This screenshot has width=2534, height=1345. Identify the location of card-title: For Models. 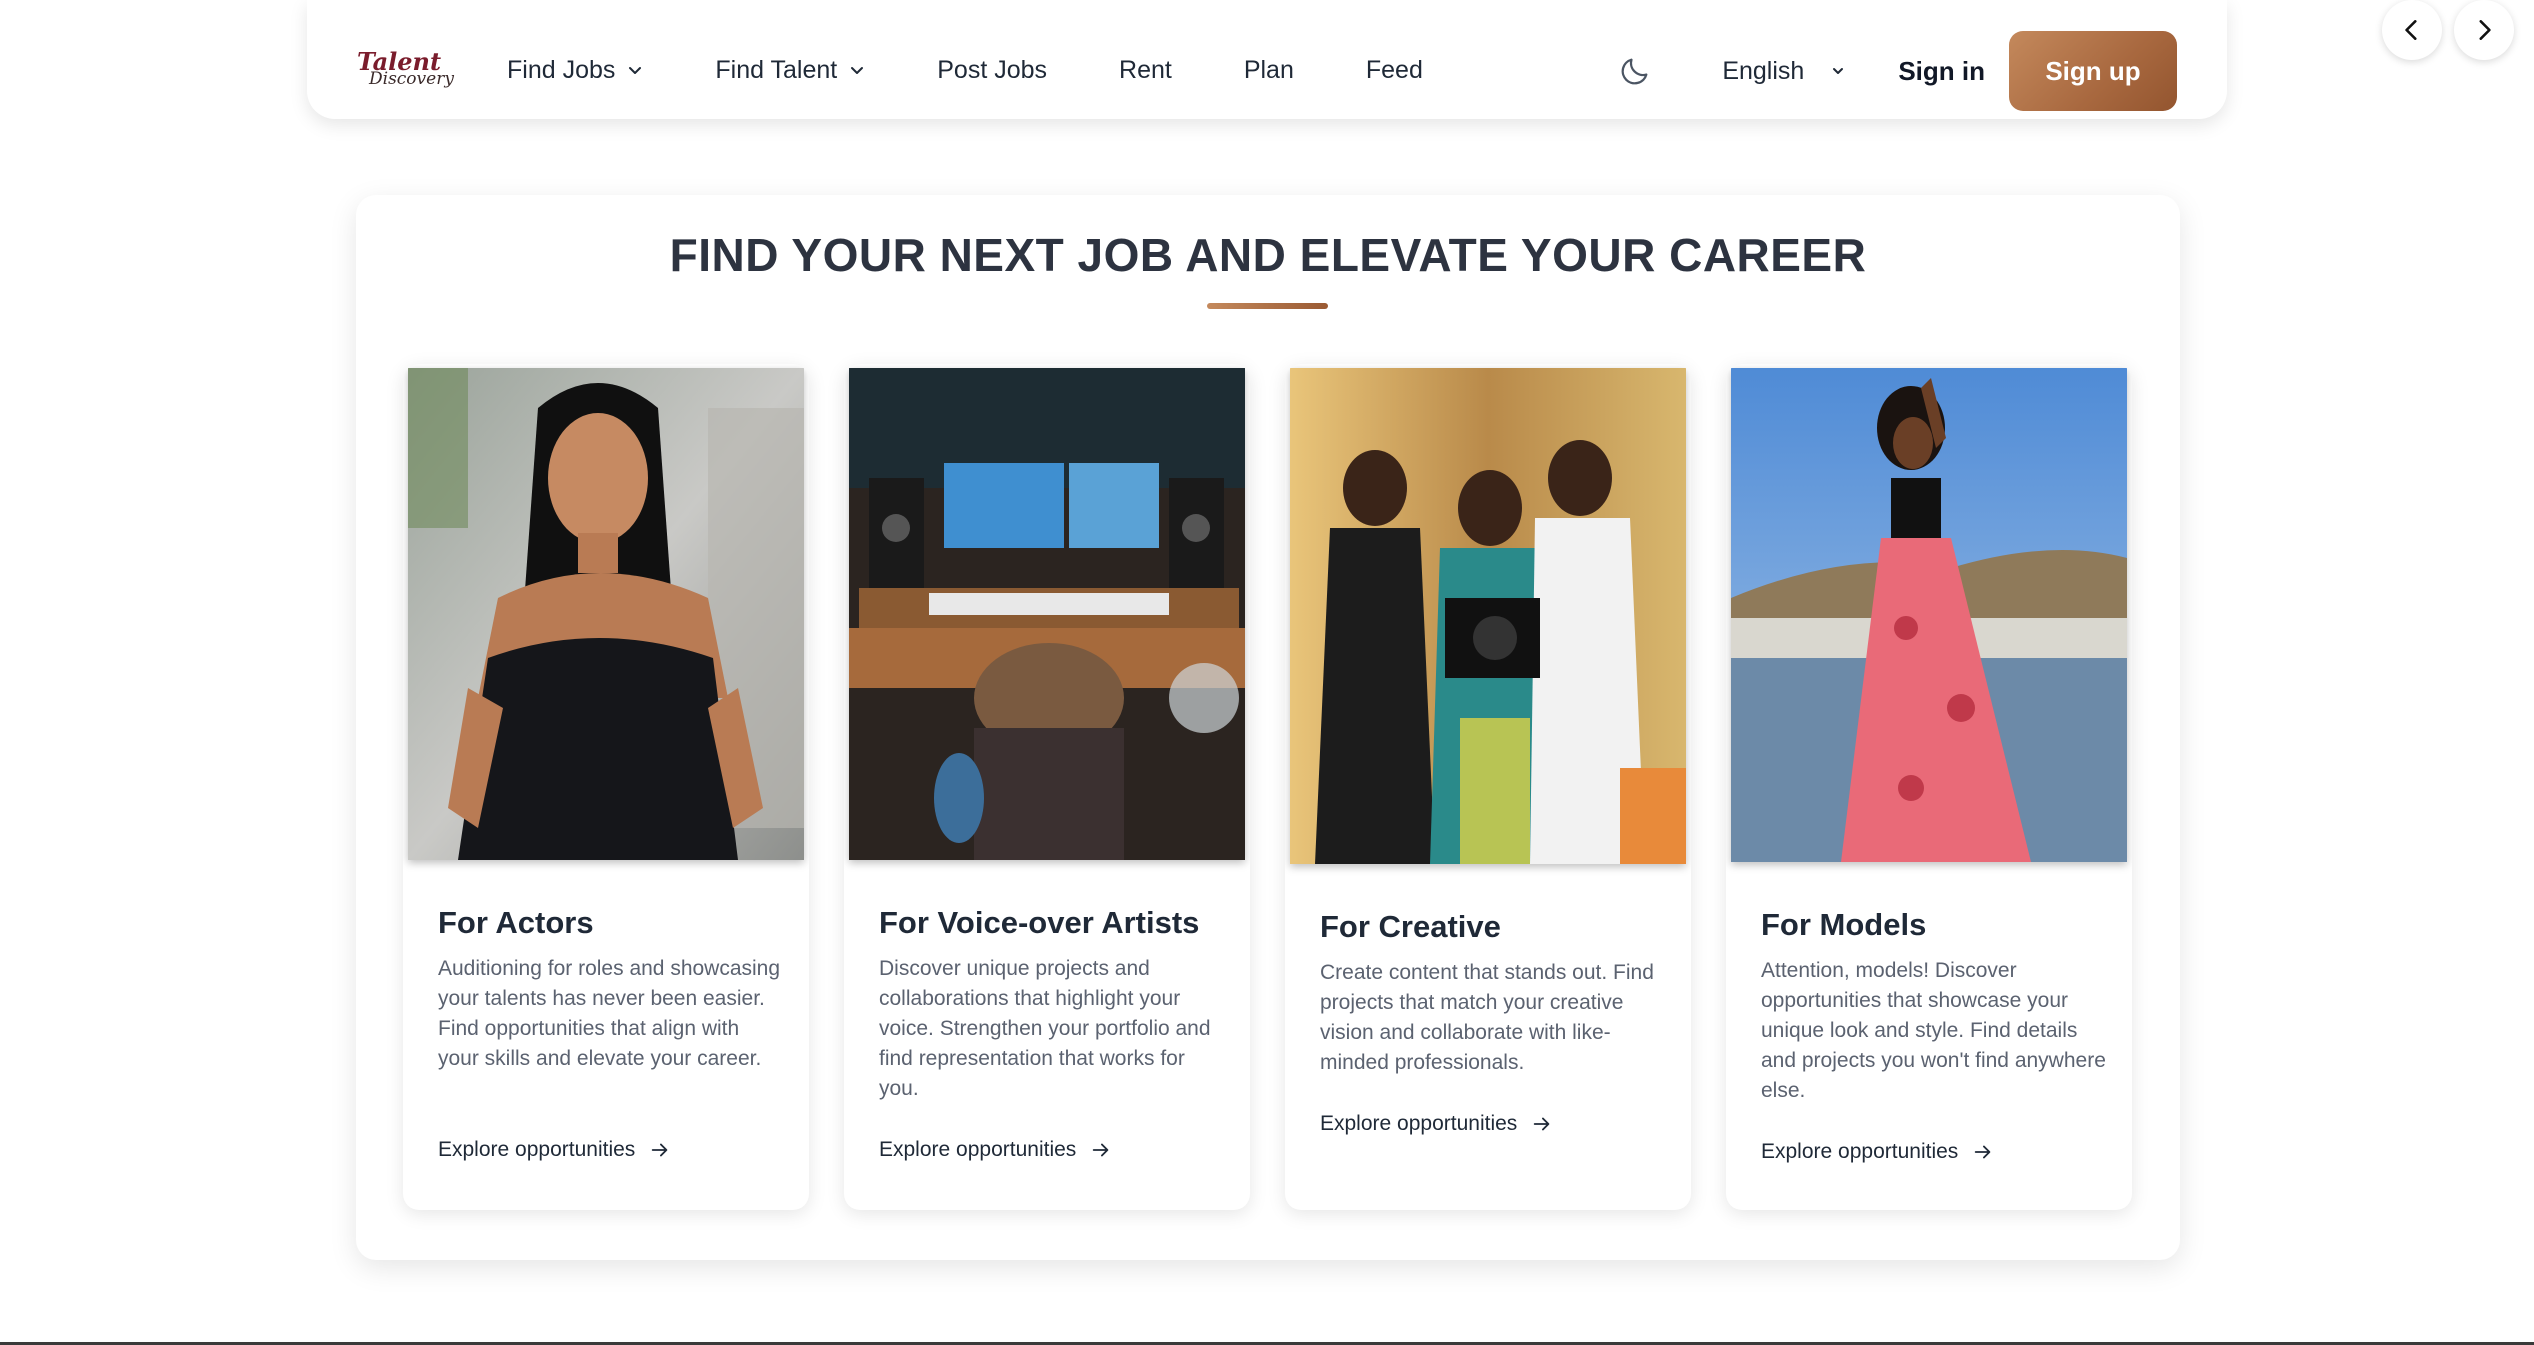
(1844, 924).